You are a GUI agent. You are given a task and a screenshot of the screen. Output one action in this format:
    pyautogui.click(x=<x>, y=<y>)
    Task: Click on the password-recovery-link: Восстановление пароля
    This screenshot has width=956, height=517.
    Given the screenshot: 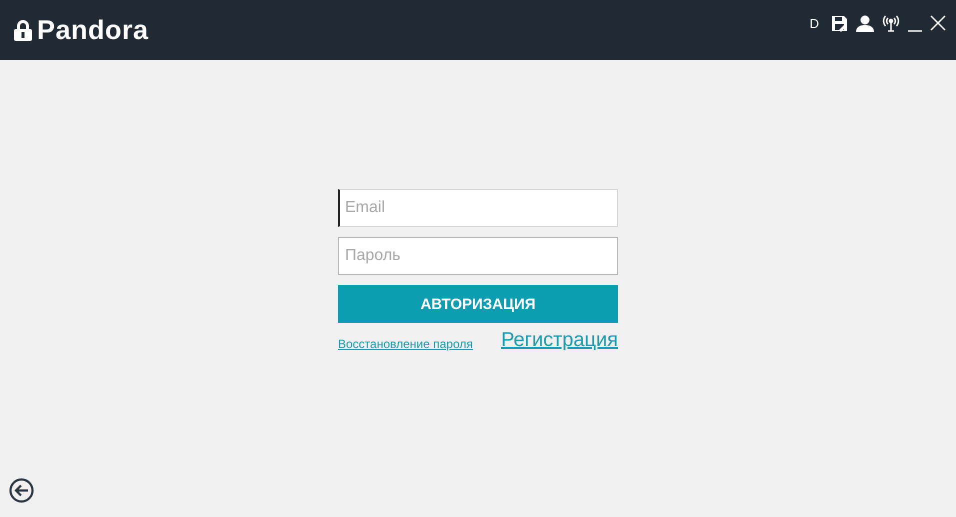 What is the action you would take?
    pyautogui.click(x=405, y=344)
    